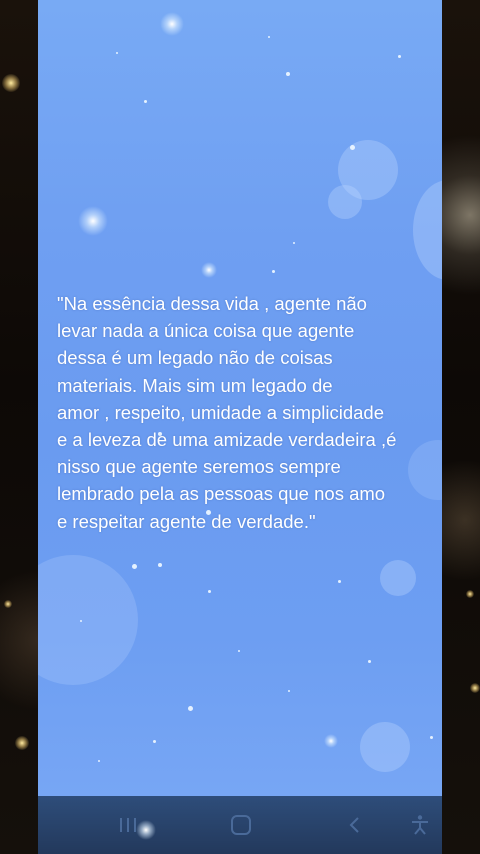 Image resolution: width=480 pixels, height=854 pixels. Describe the element at coordinates (220, 412) in the screenshot. I see `quote-line: amor , respeito, umidade a simplicidade` at that location.